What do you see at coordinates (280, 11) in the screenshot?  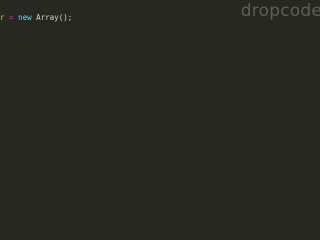 I see `dropcode-watermark: dropcode` at bounding box center [280, 11].